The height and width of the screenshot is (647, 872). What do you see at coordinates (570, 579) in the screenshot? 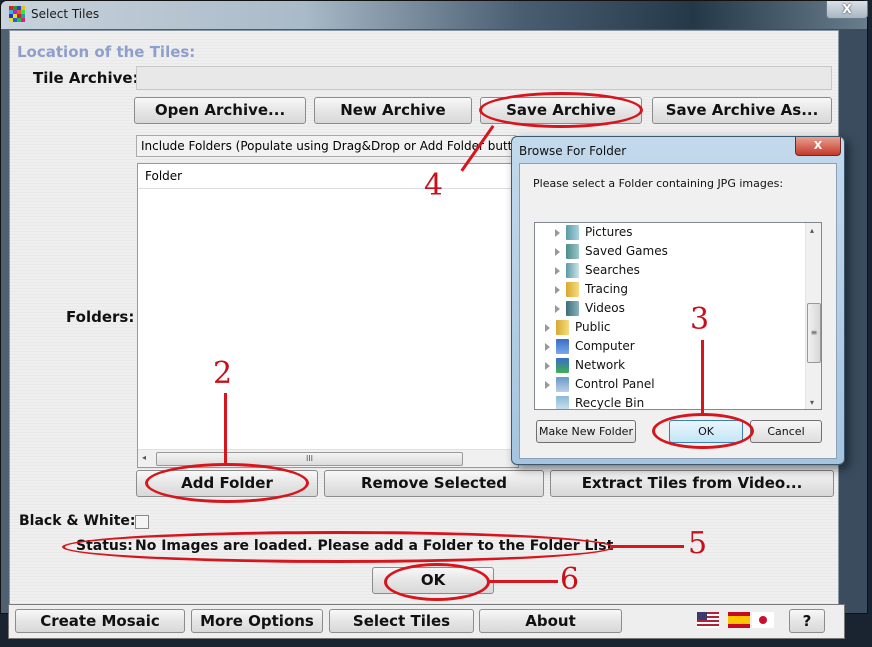
I see `annotation-number-6: 6` at bounding box center [570, 579].